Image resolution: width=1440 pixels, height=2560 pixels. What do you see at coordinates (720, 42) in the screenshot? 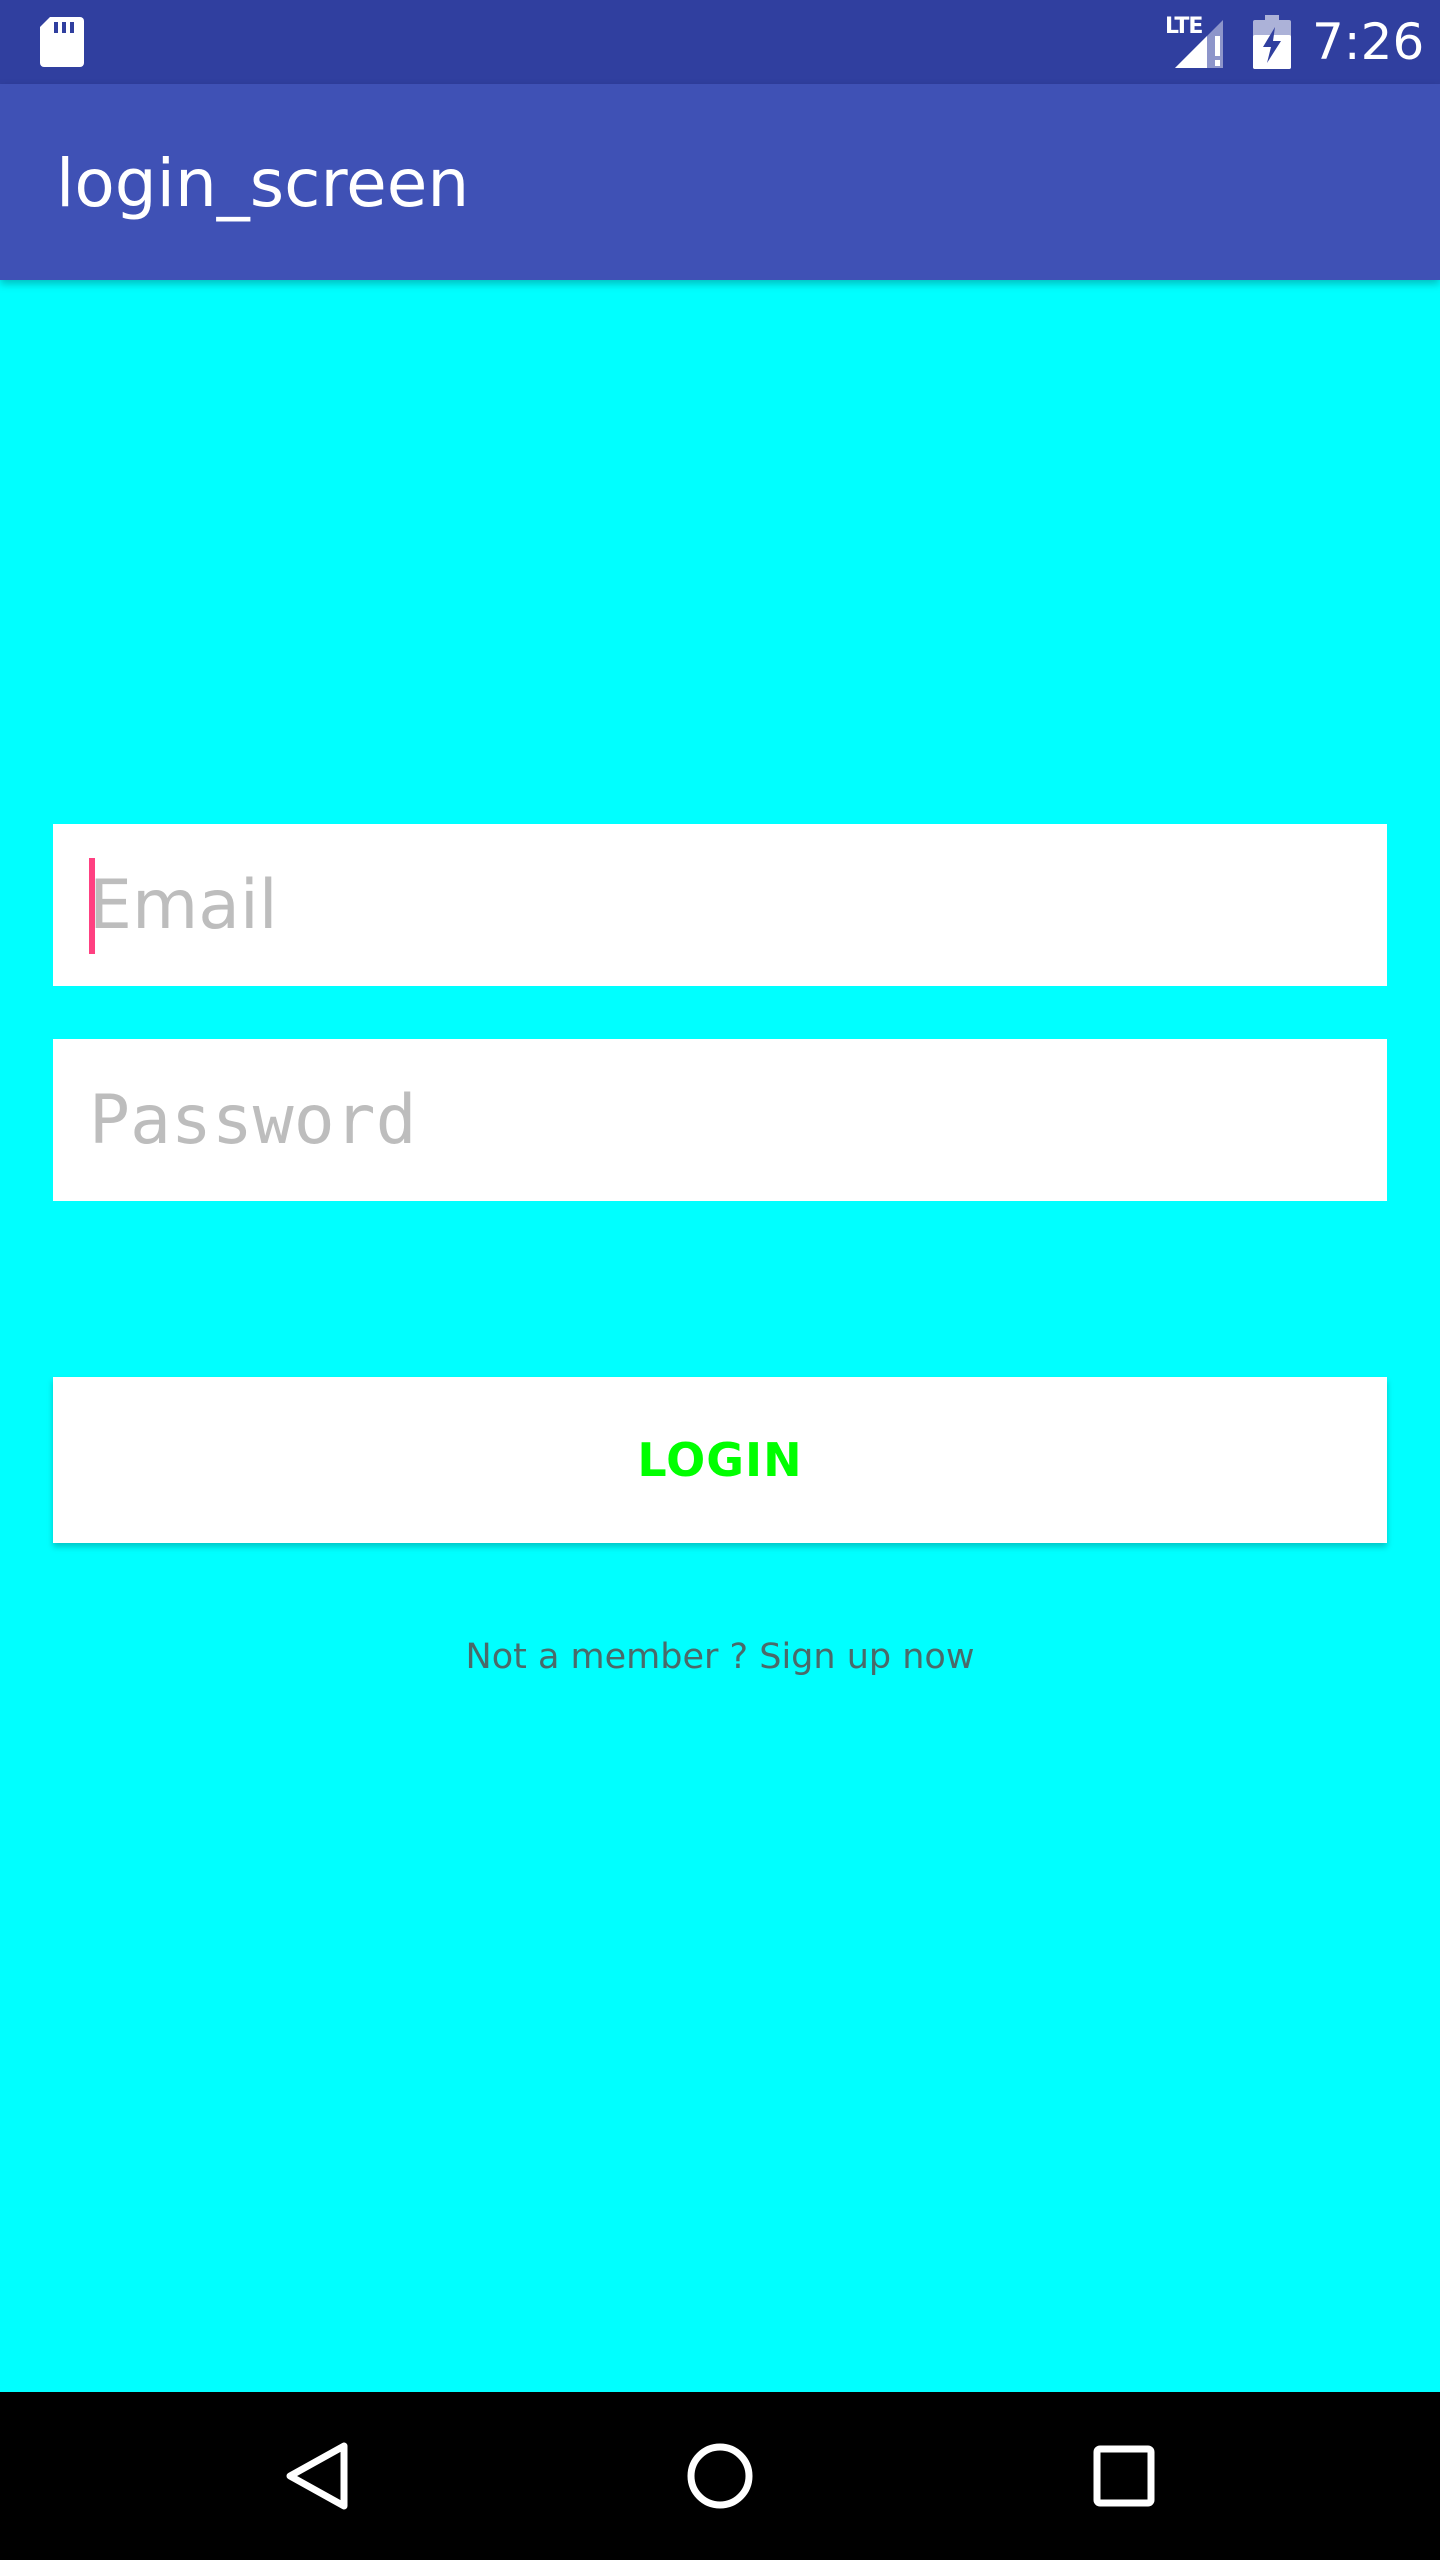
I see `status-bar: LTE 7:26` at bounding box center [720, 42].